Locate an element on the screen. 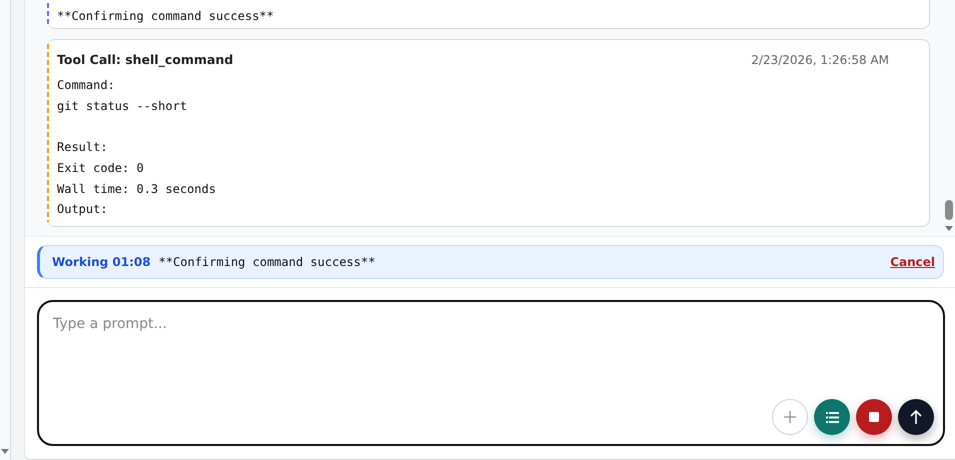  send-button is located at coordinates (916, 417).